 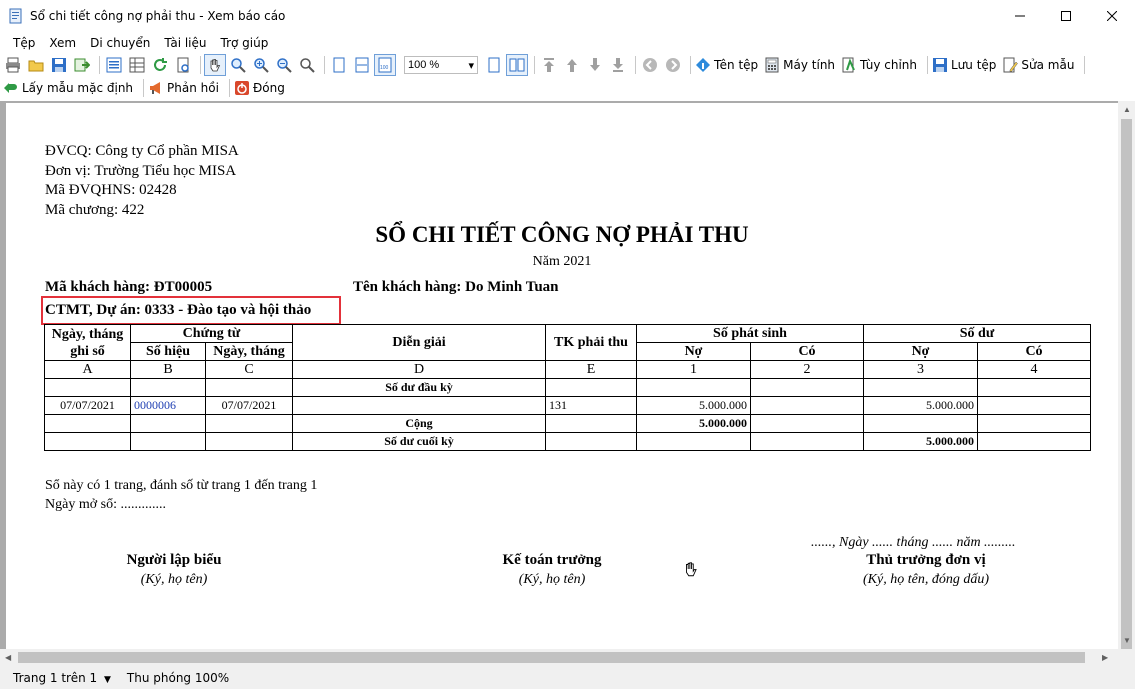 What do you see at coordinates (141, 171) in the screenshot?
I see `header-unit: Đơn vị: Trường Tiểu học MISA` at bounding box center [141, 171].